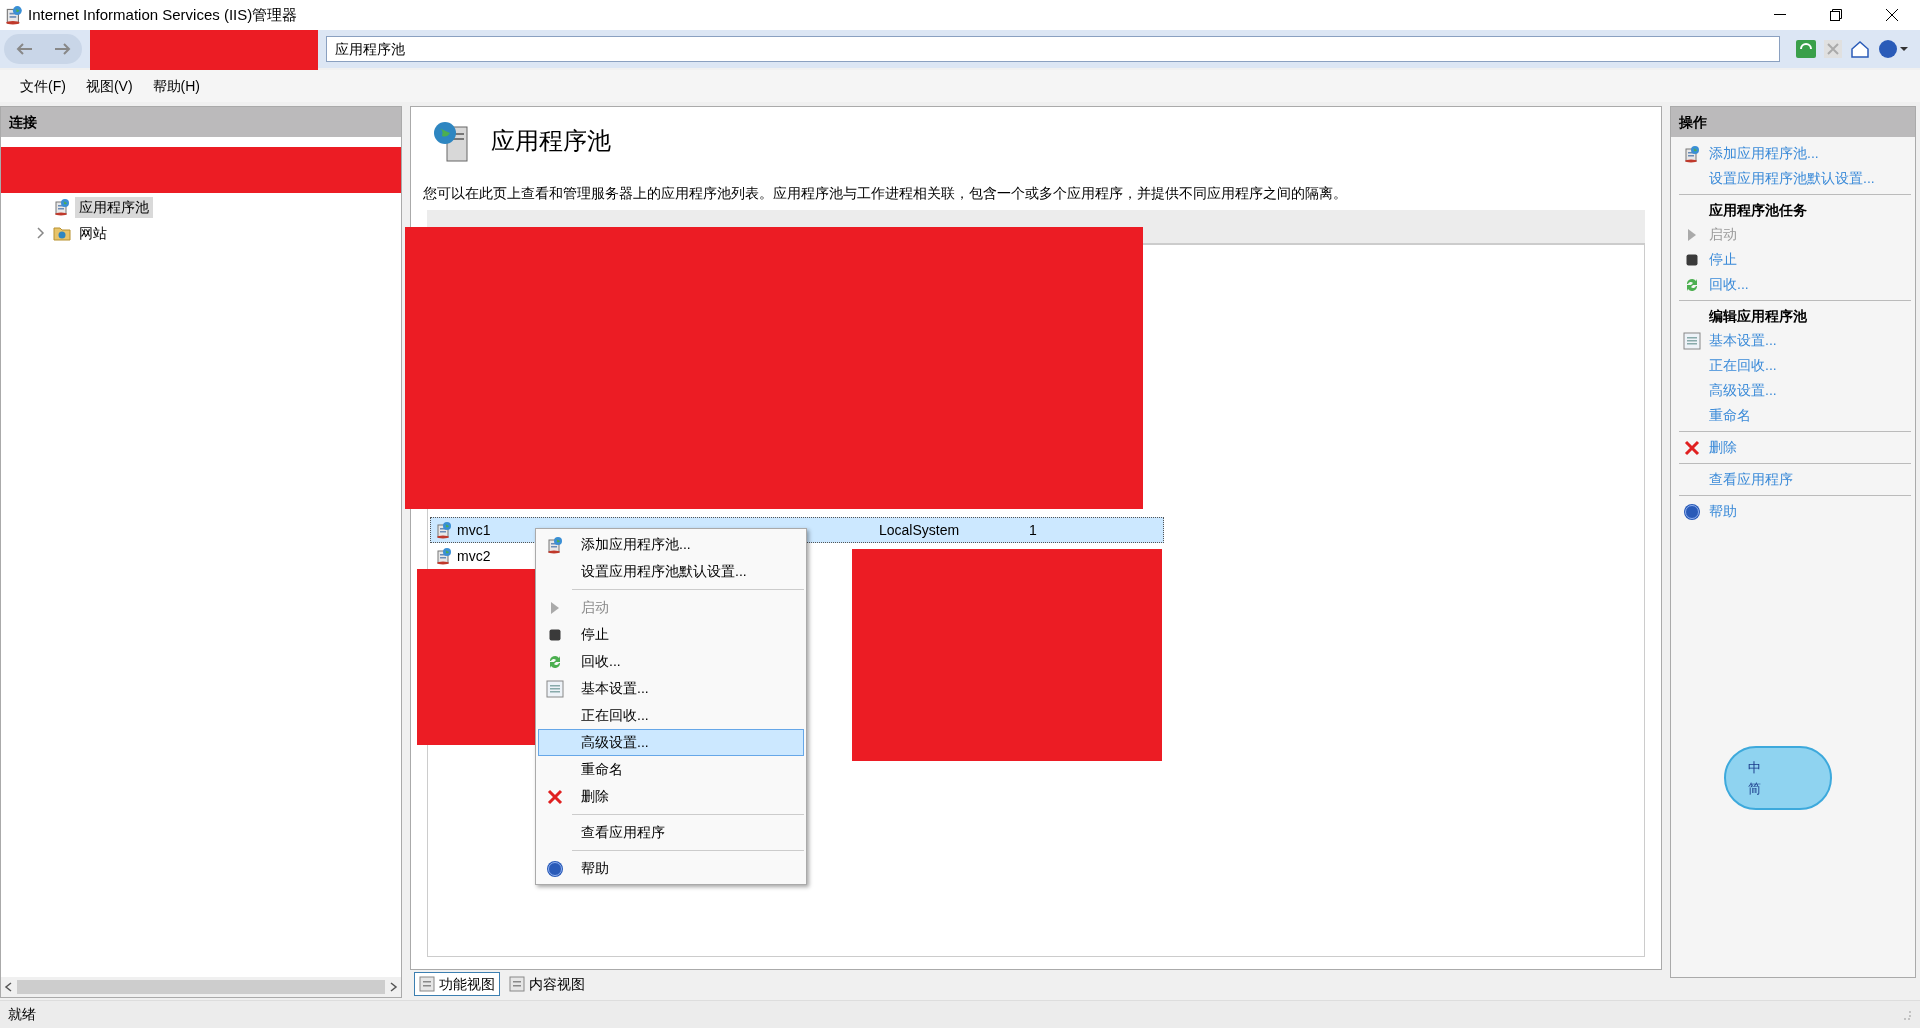 The image size is (1920, 1028). Describe the element at coordinates (551, 141) in the screenshot. I see `page-title: 应用程序池` at that location.